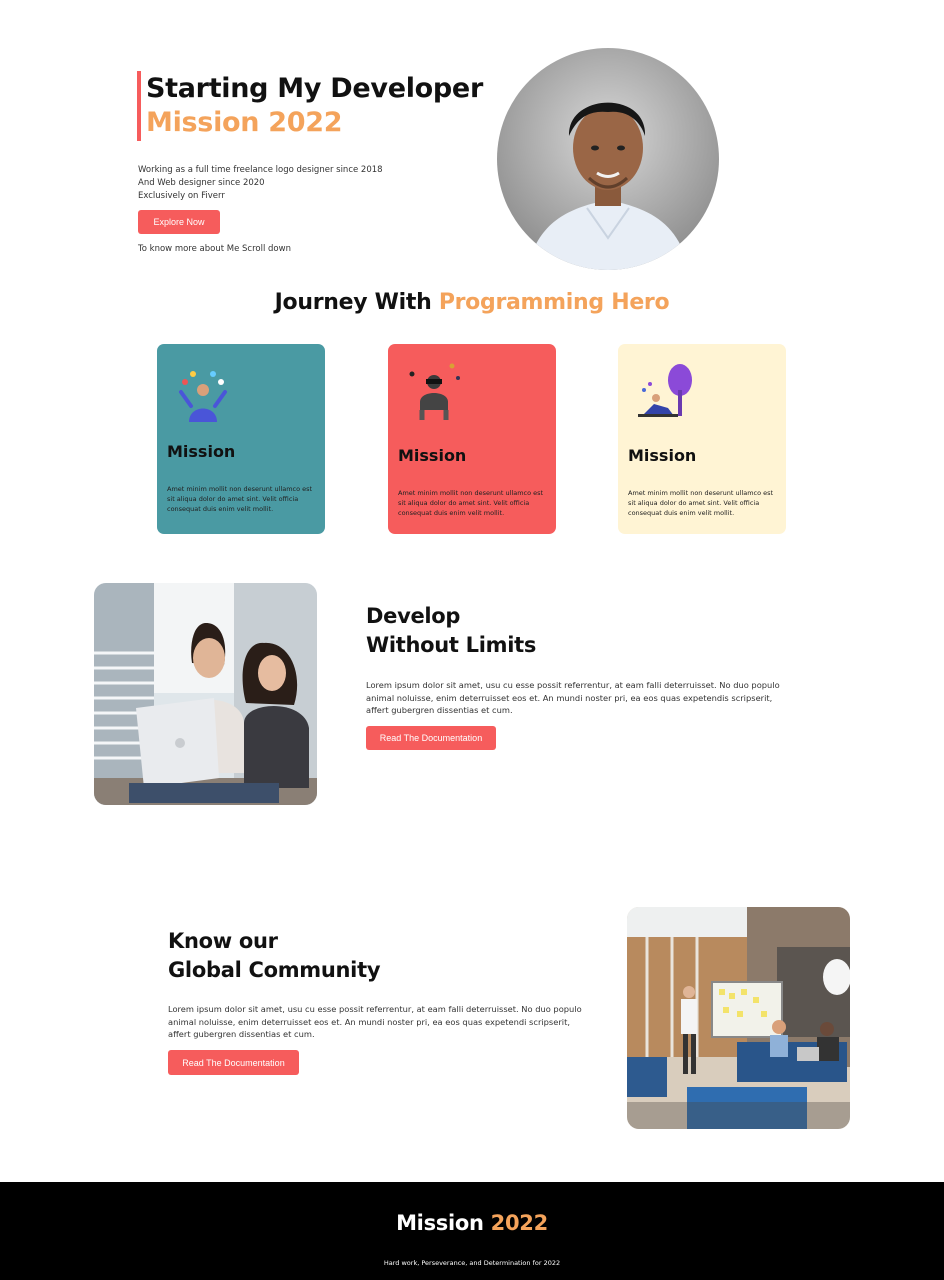 The width and height of the screenshot is (944, 1280). Describe the element at coordinates (451, 631) in the screenshot. I see `develop-title: Develop Without Limits` at that location.